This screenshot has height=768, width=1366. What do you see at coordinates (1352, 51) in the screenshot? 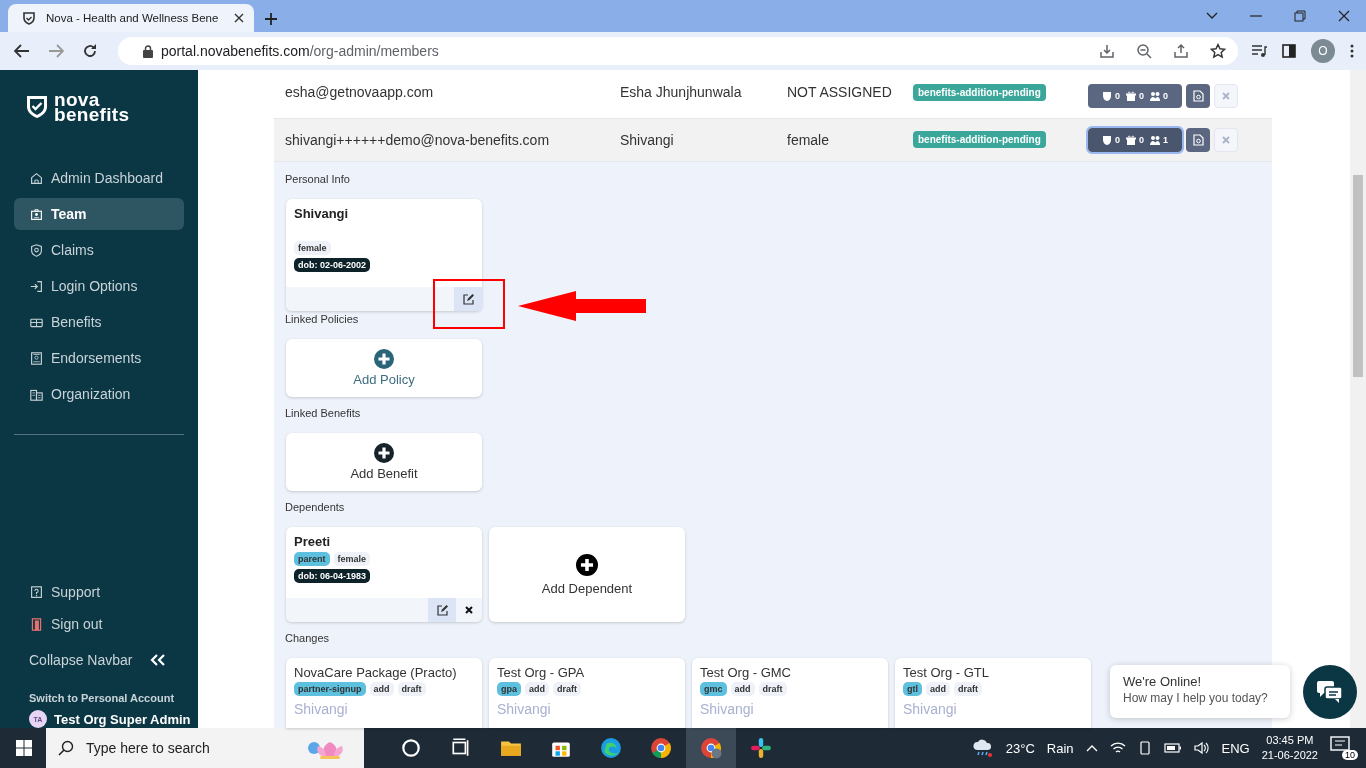
I see `menu-icon` at bounding box center [1352, 51].